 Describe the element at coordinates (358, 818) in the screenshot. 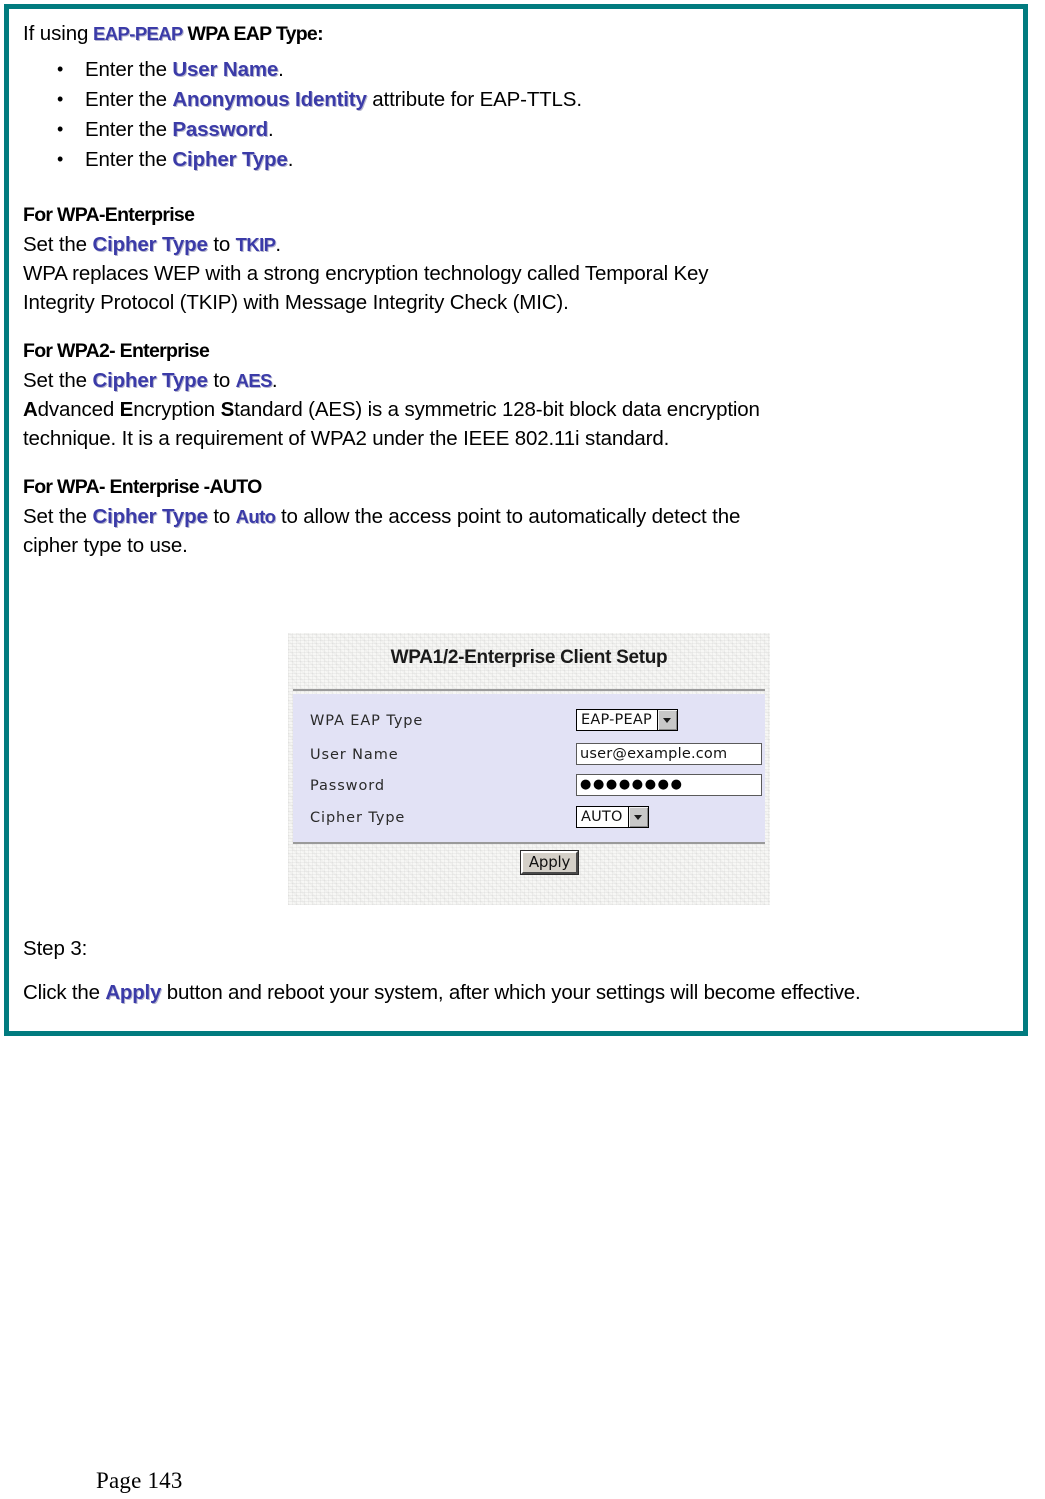

I see `cipher-type-label: Cipher Type` at that location.